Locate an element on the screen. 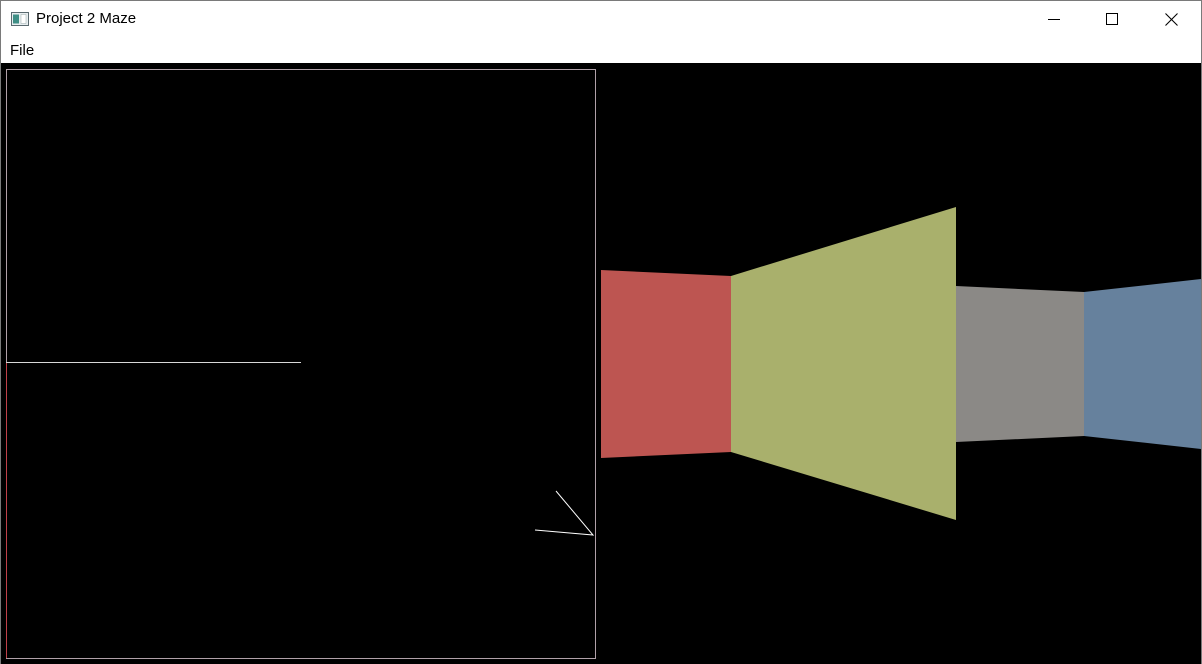 This screenshot has width=1202, height=664. close-button is located at coordinates (1171, 19).